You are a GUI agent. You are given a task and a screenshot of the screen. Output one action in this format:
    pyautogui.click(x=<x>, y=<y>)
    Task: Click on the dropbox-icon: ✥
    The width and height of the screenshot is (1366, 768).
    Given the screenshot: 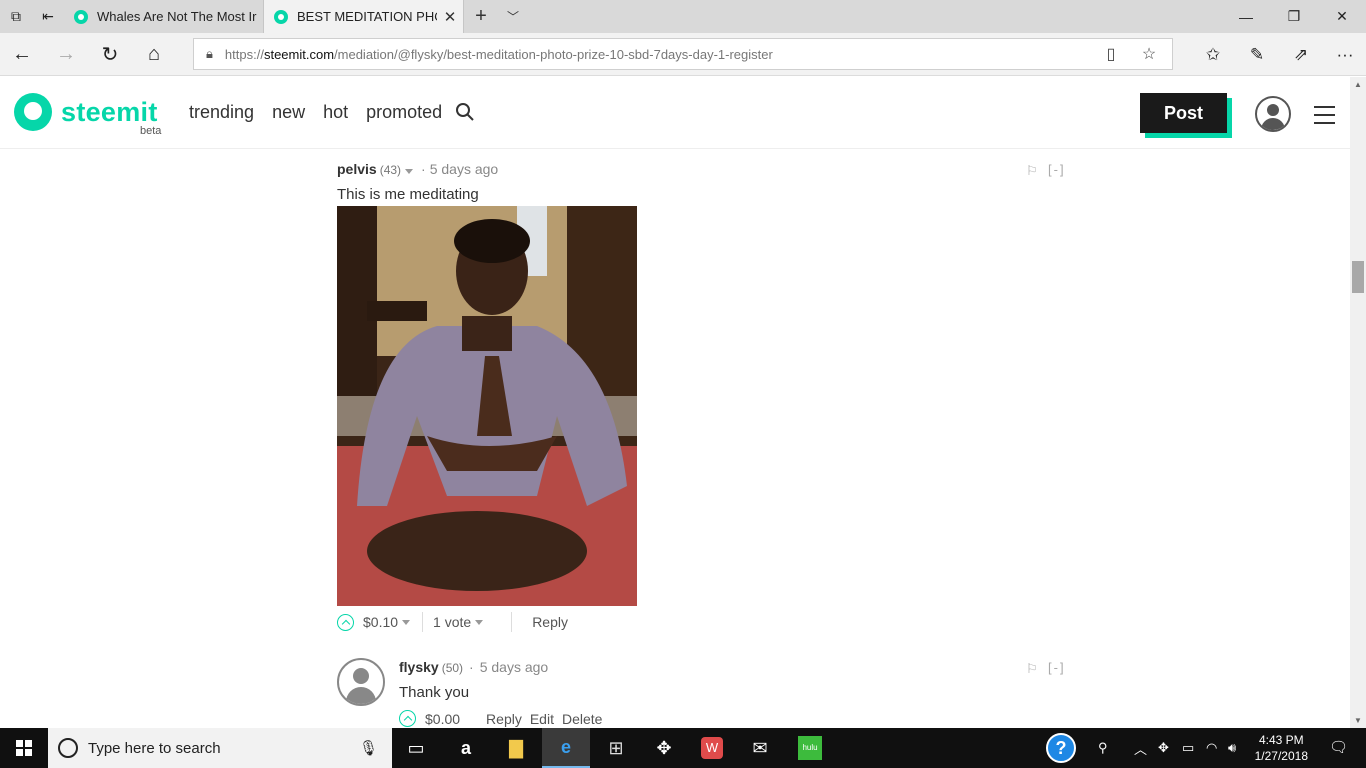 What is the action you would take?
    pyautogui.click(x=664, y=748)
    